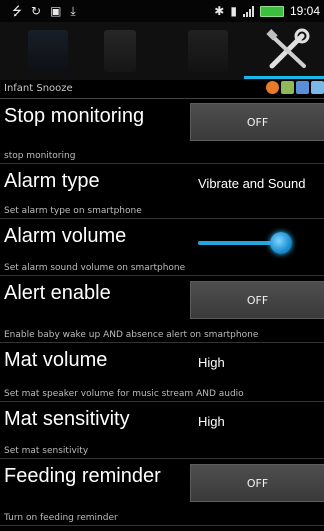 The height and width of the screenshot is (531, 324). I want to click on setting-title: Alert enable, so click(57, 293).